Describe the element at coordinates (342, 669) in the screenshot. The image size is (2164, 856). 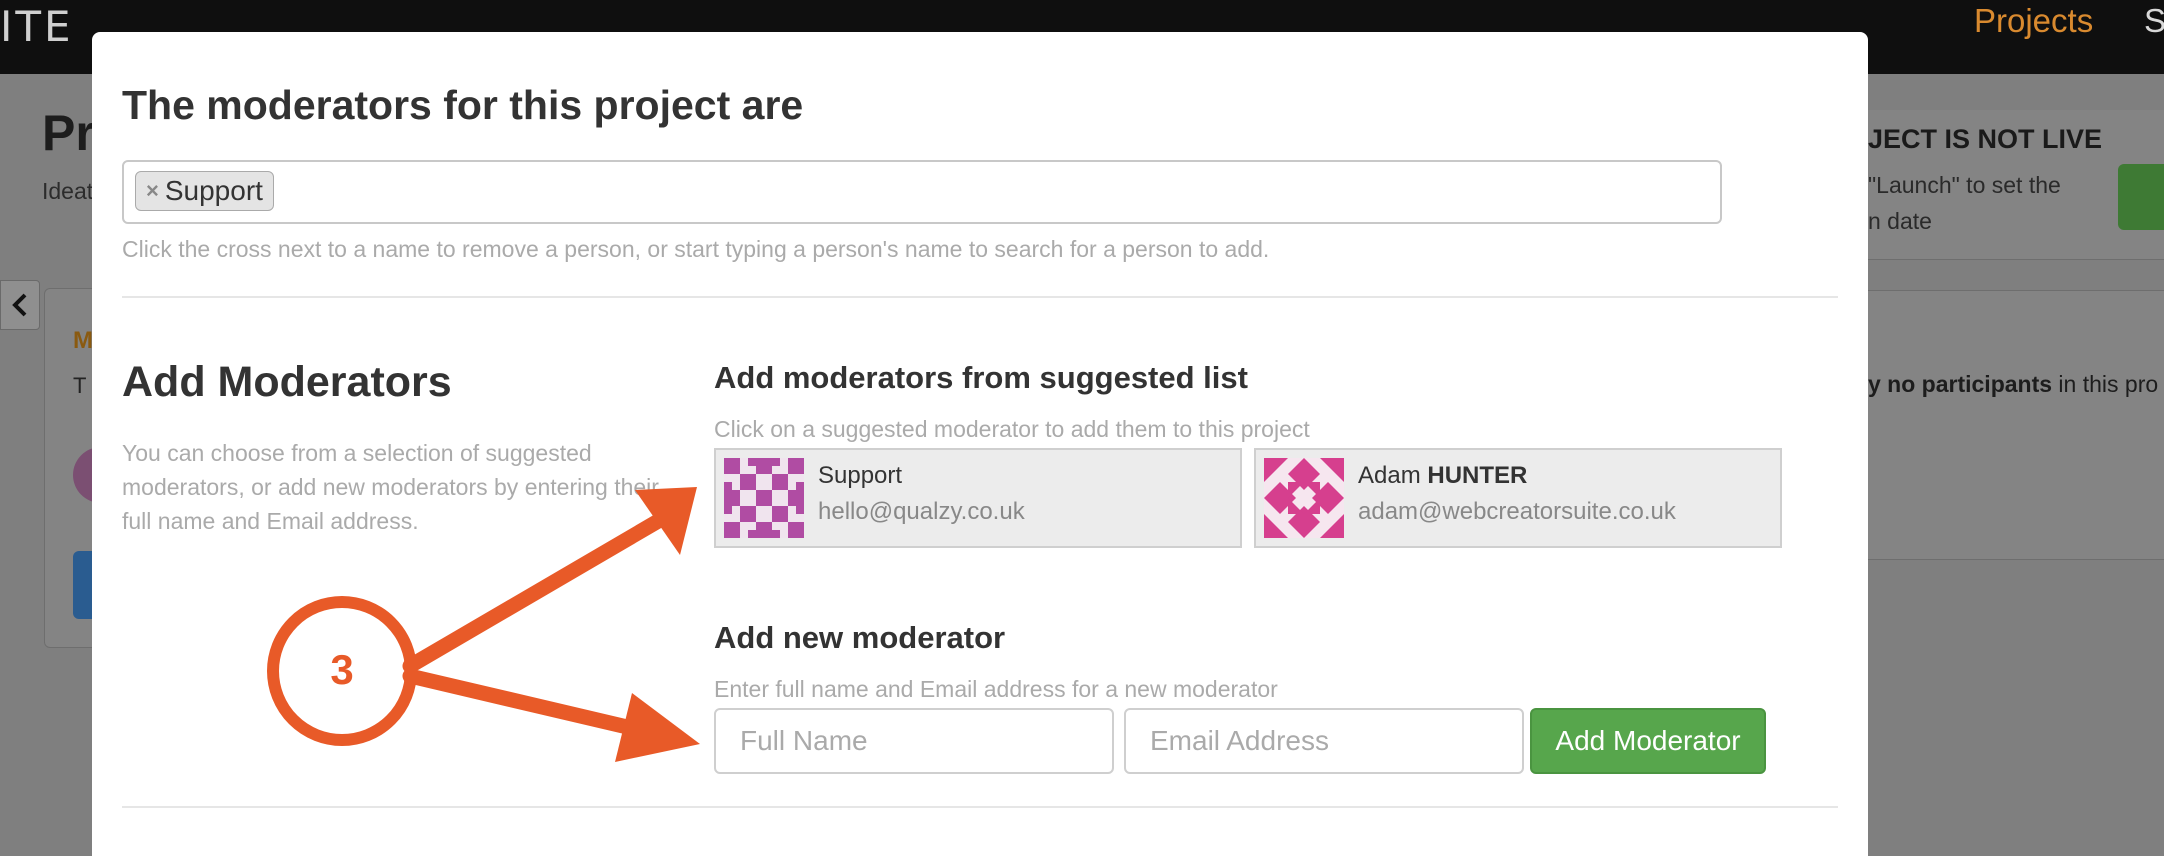
I see `step-number: 3` at that location.